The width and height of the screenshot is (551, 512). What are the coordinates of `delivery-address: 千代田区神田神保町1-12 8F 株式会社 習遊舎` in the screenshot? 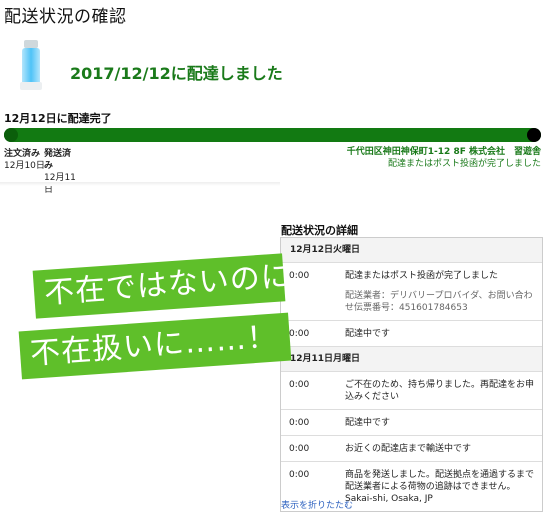 It's located at (443, 152).